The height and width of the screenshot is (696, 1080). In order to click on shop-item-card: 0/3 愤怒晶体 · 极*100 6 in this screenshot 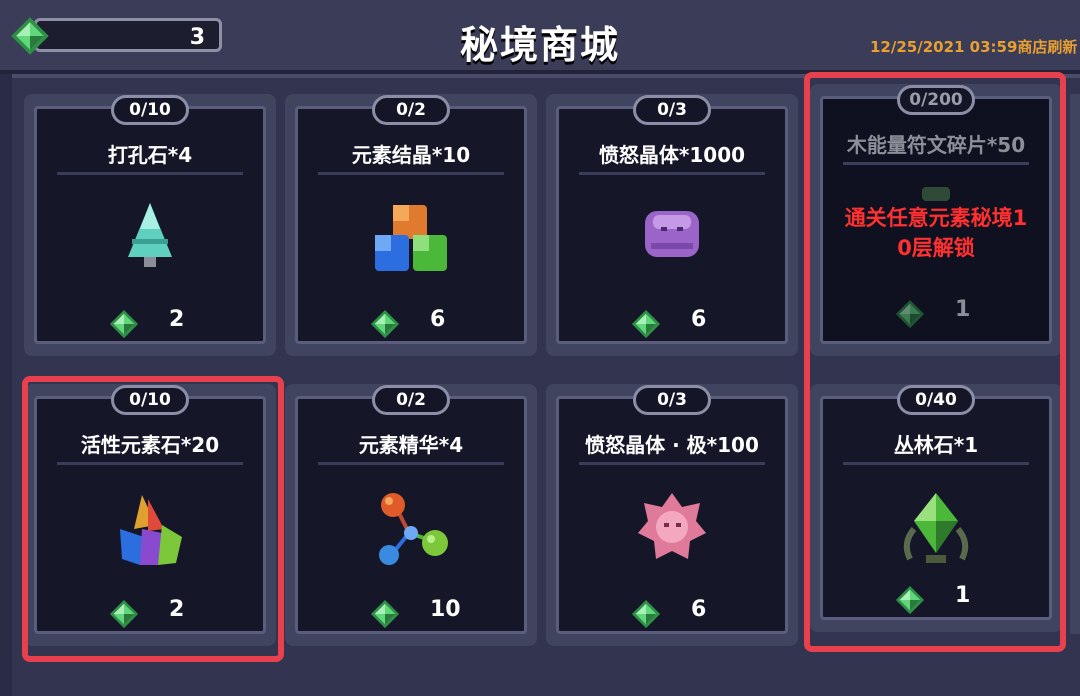, I will do `click(672, 515)`.